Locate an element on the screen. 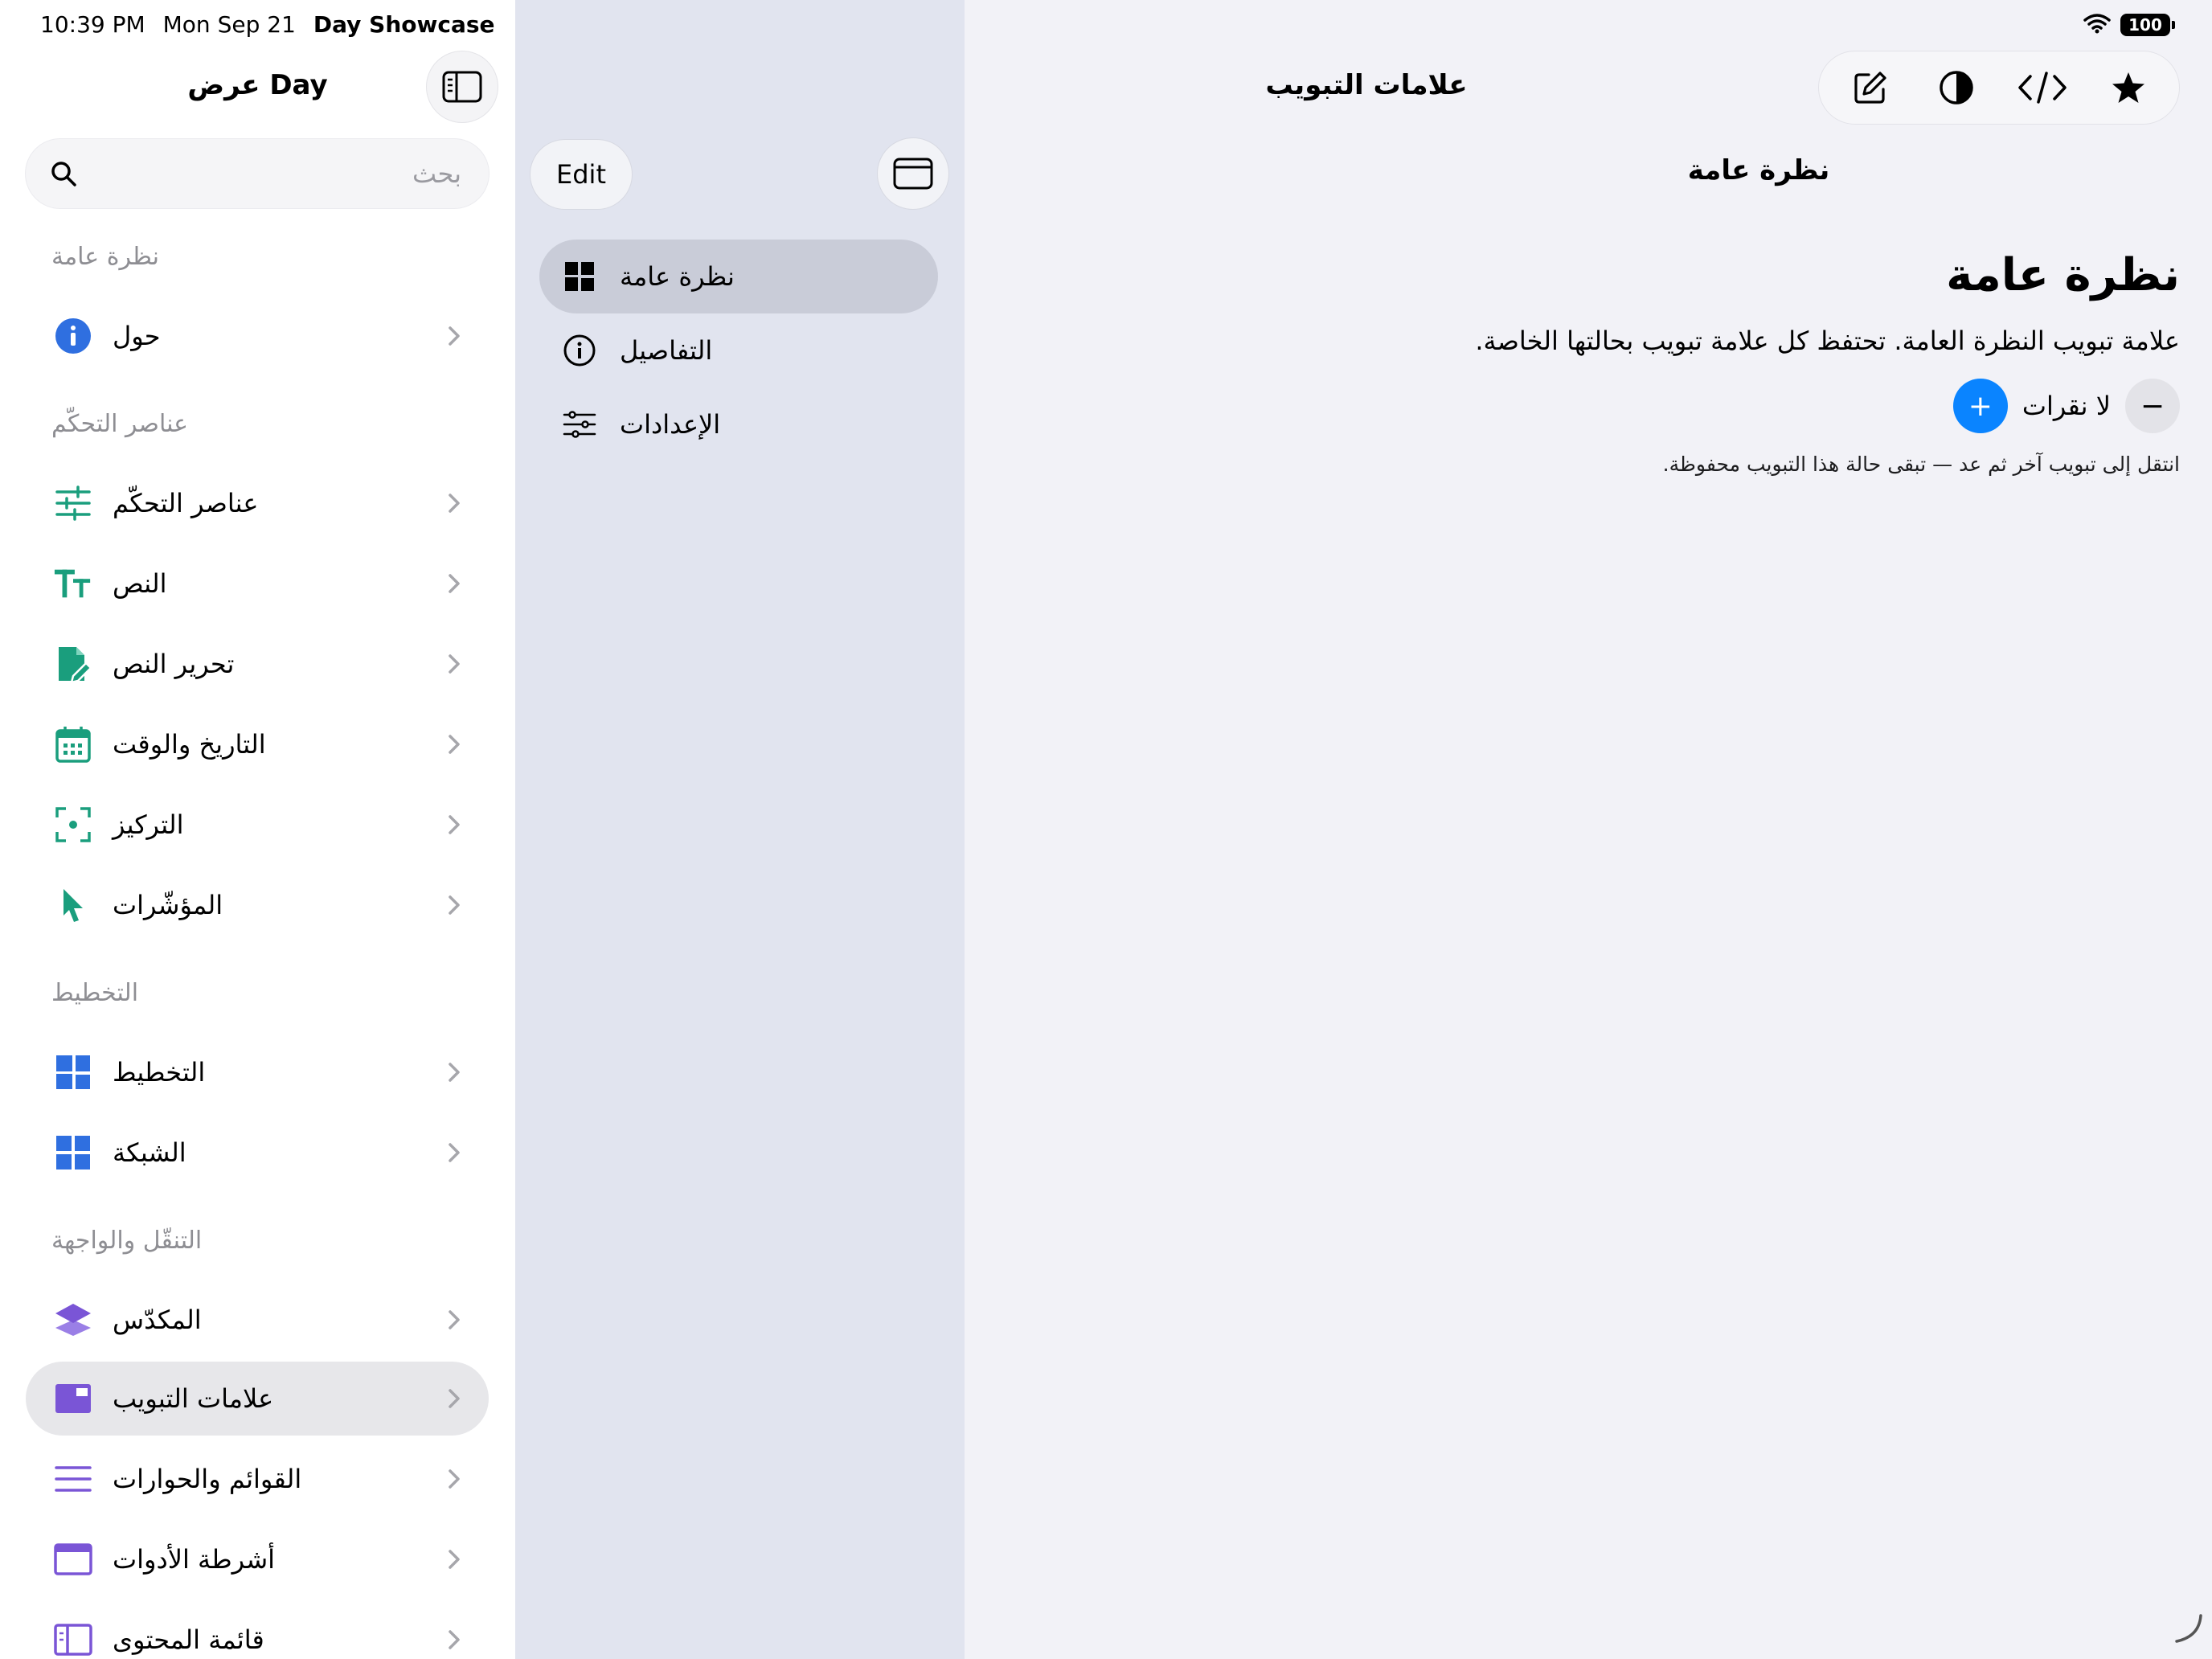 This screenshot has height=1659, width=2212. nav-title: نظرة عامة is located at coordinates (1758, 170).